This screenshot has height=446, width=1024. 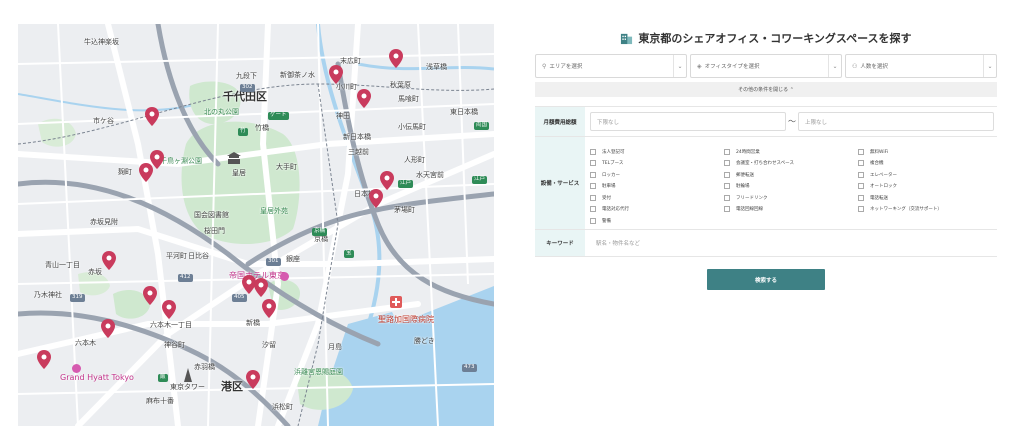 I want to click on price-max-input: 上限なし, so click(x=896, y=121).